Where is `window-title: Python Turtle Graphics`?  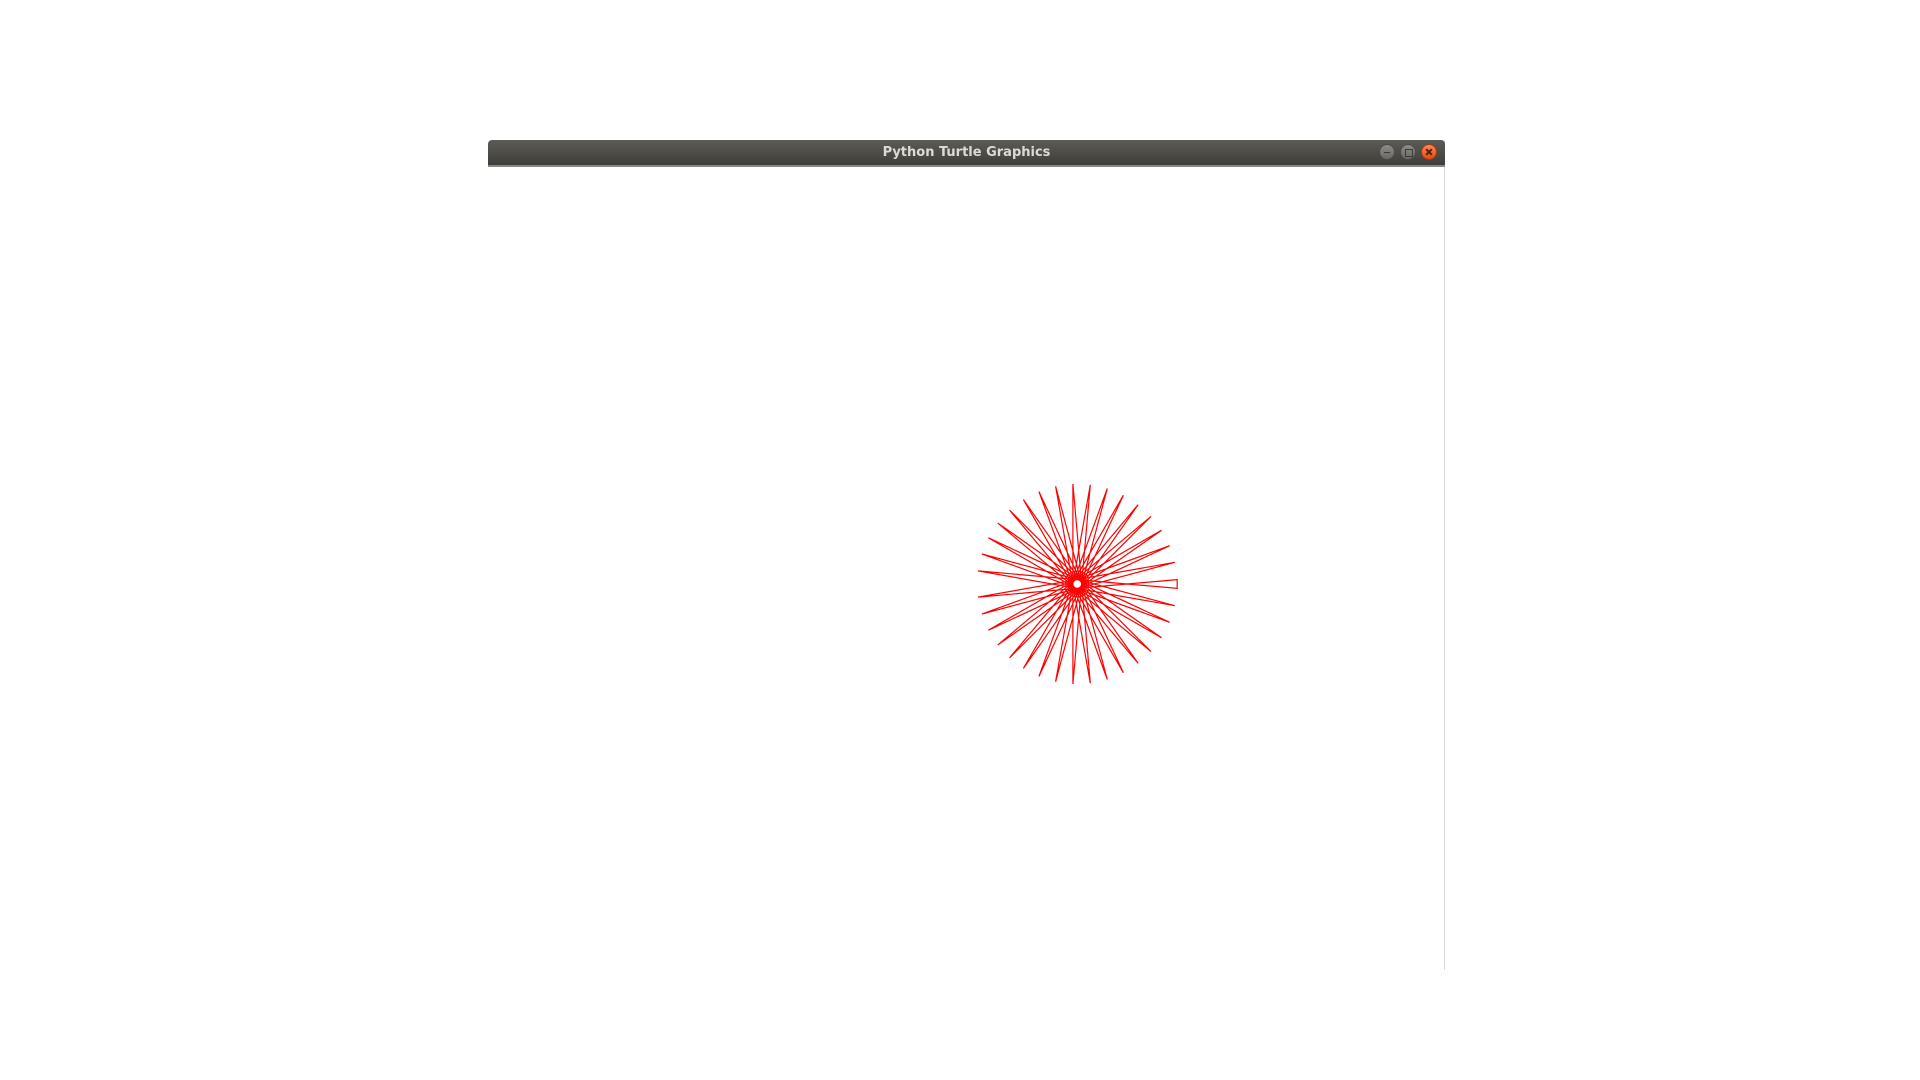 window-title: Python Turtle Graphics is located at coordinates (966, 152).